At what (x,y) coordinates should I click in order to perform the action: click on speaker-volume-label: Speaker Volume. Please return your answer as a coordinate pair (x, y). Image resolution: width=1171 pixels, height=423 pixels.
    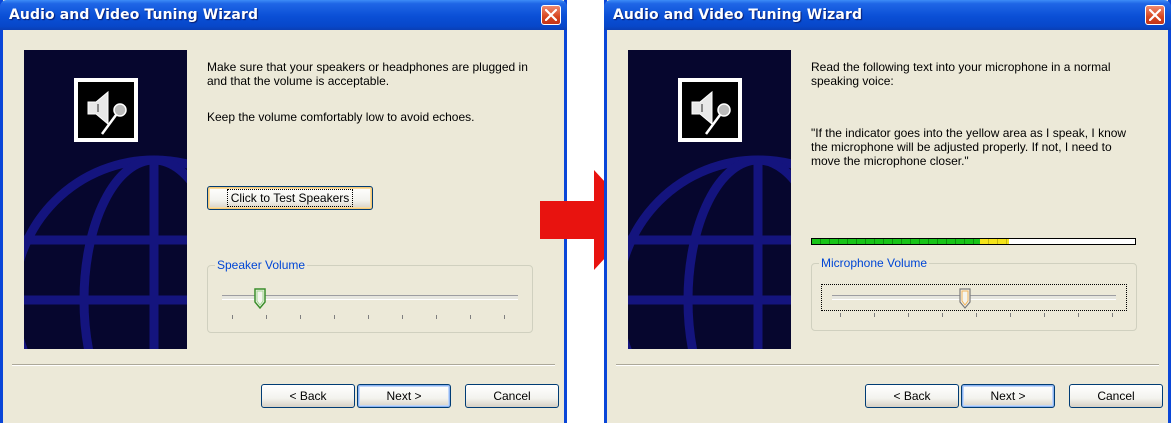
    Looking at the image, I should click on (261, 265).